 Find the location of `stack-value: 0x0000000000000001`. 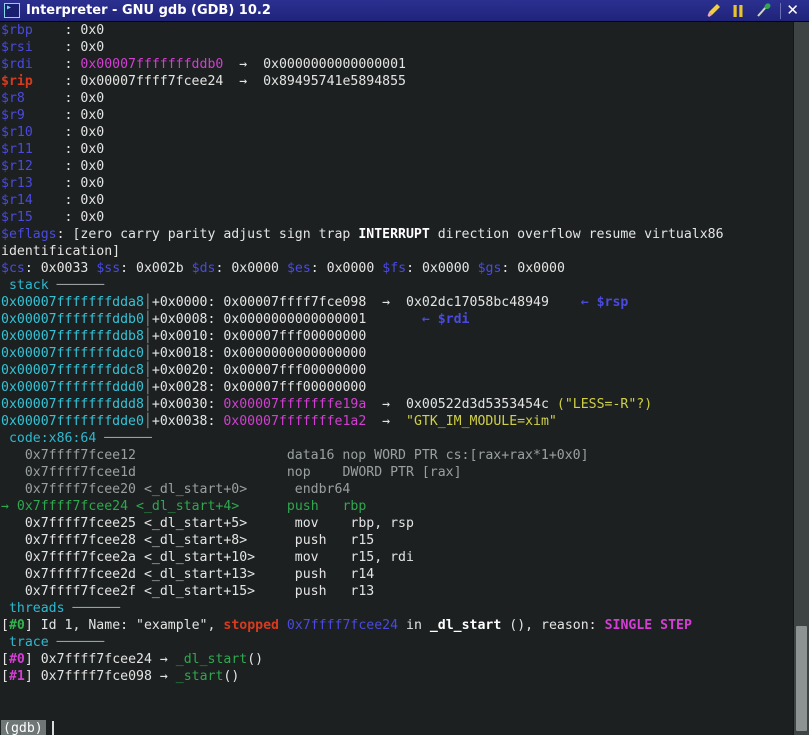

stack-value: 0x0000000000000001 is located at coordinates (295, 319).